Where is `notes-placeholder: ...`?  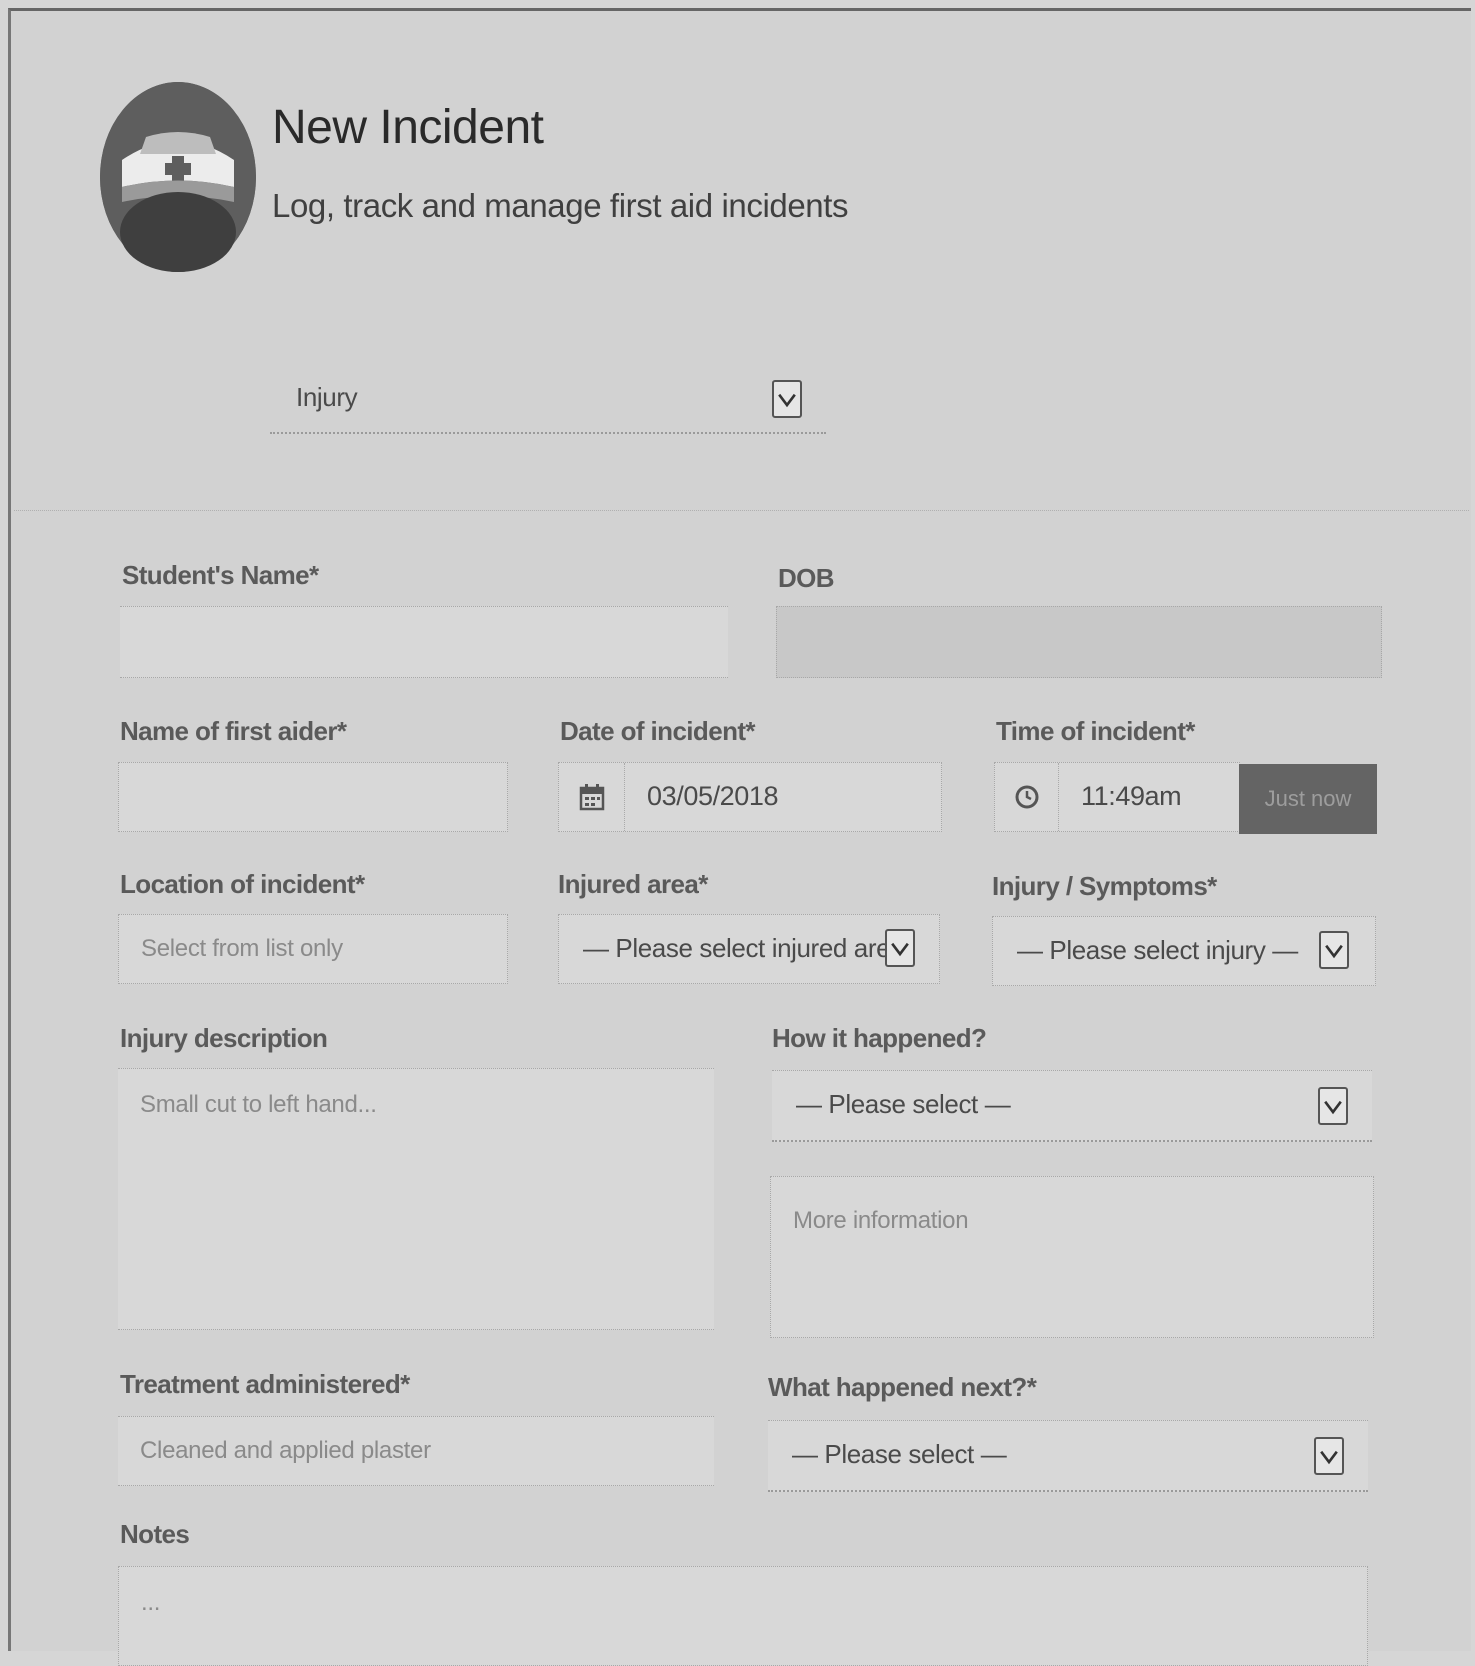 notes-placeholder: ... is located at coordinates (151, 1602).